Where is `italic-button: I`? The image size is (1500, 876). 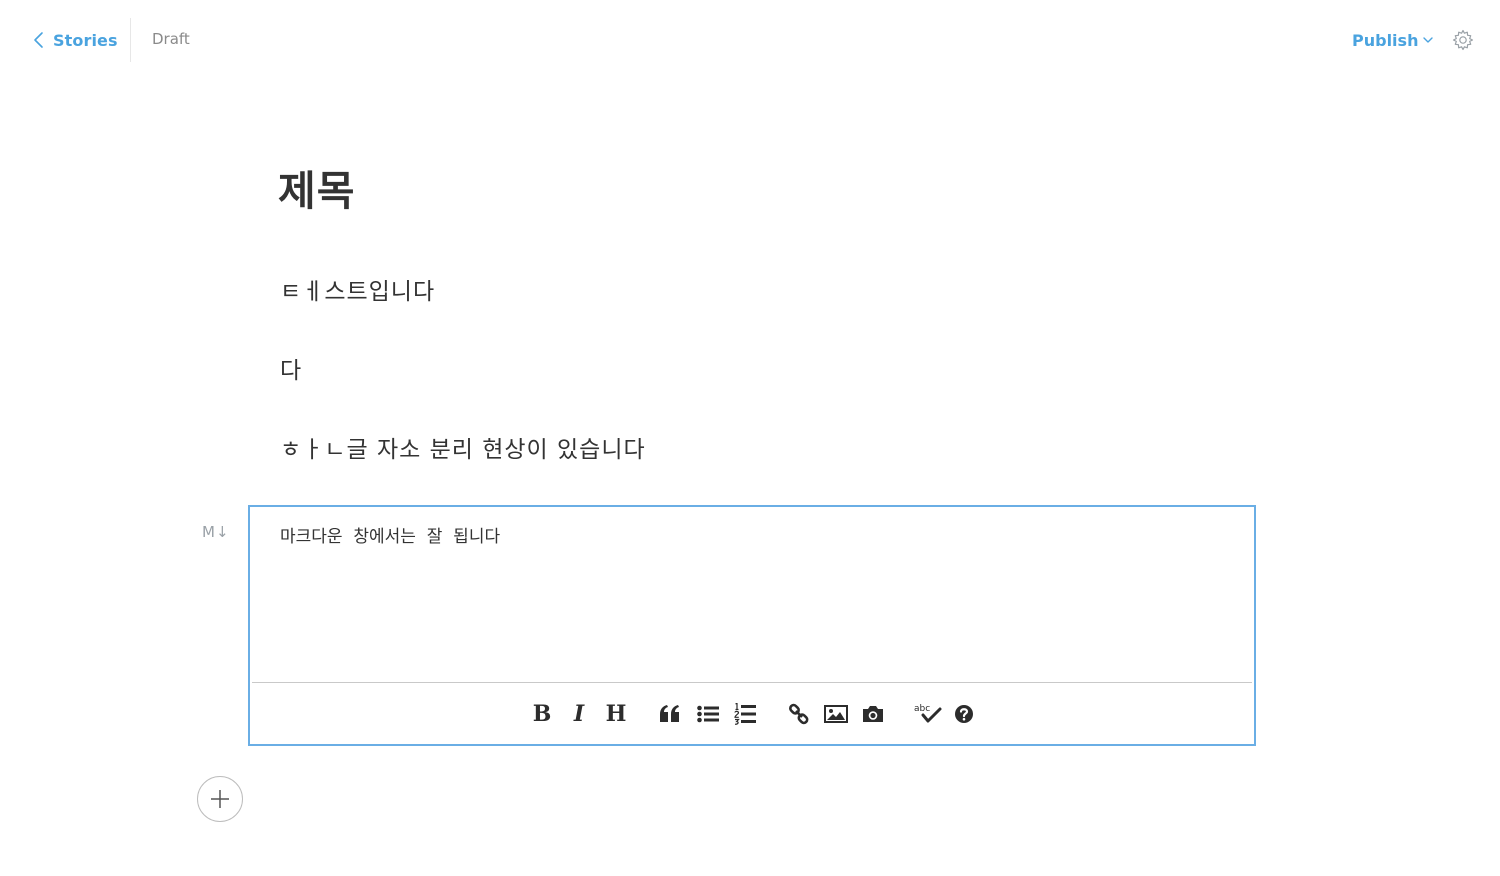 italic-button: I is located at coordinates (579, 714).